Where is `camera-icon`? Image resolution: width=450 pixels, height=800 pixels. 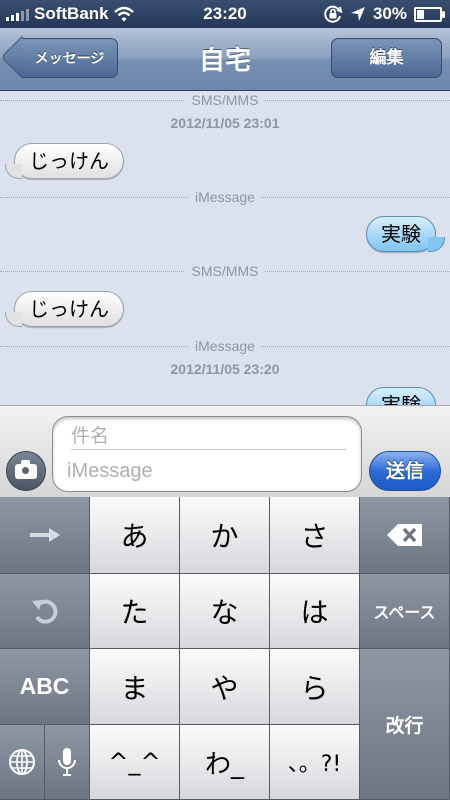
camera-icon is located at coordinates (26, 469).